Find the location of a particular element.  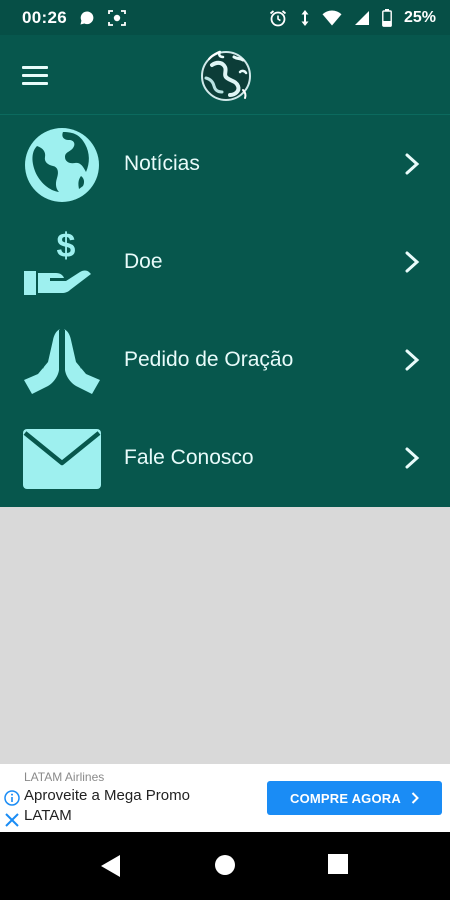

status-bar-right: 25% is located at coordinates (352, 18).